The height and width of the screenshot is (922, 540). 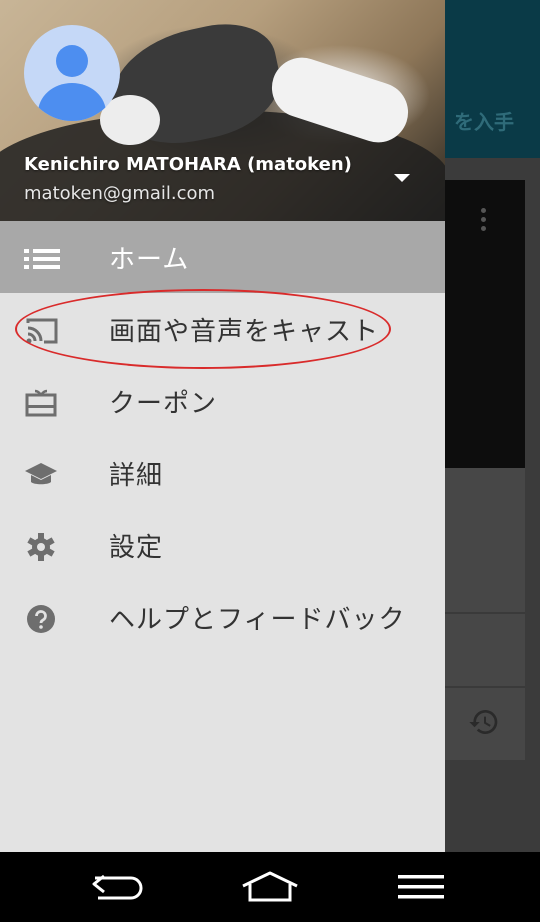 What do you see at coordinates (149, 260) in the screenshot?
I see `menu-item-label: ホーム` at bounding box center [149, 260].